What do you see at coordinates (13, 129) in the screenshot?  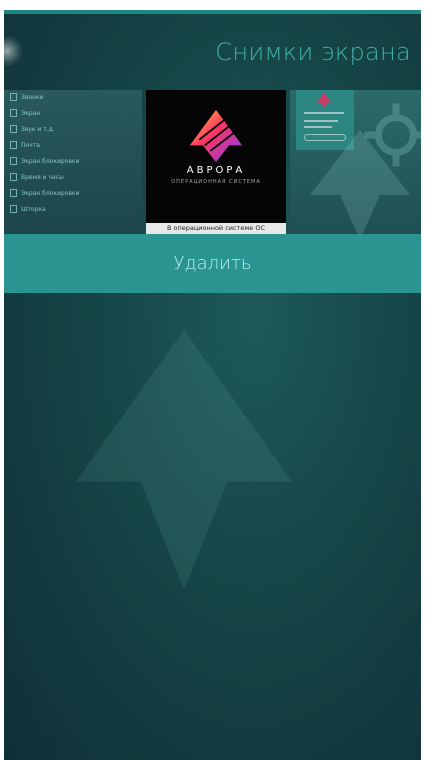 I see `sound-icon` at bounding box center [13, 129].